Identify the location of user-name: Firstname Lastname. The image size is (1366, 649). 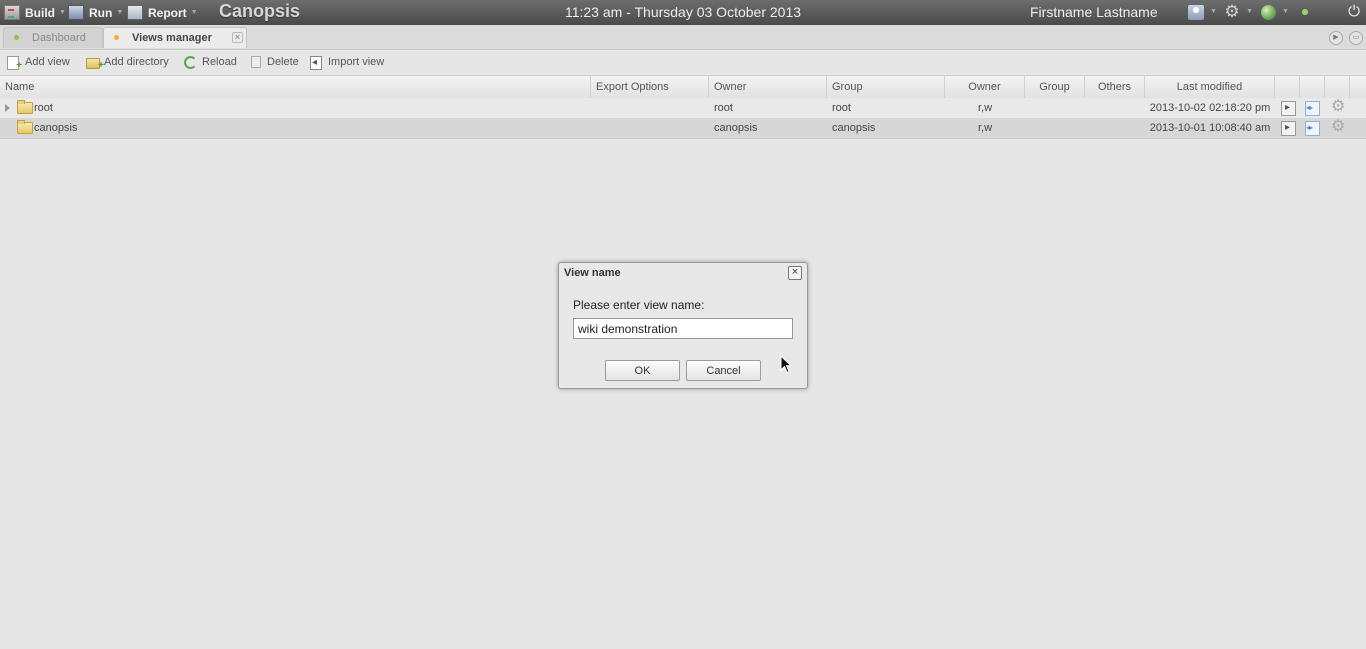
(1094, 12).